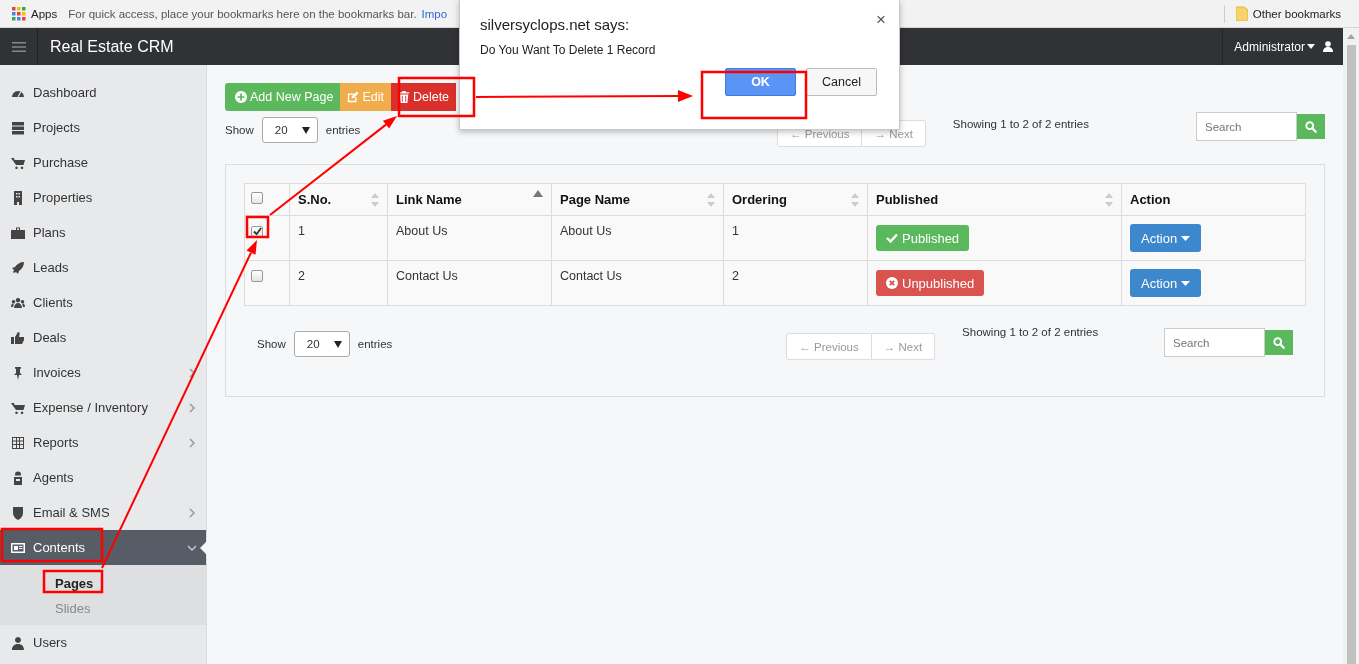 Image resolution: width=1359 pixels, height=664 pixels. What do you see at coordinates (103, 372) in the screenshot?
I see `sidebar-item: Invoices` at bounding box center [103, 372].